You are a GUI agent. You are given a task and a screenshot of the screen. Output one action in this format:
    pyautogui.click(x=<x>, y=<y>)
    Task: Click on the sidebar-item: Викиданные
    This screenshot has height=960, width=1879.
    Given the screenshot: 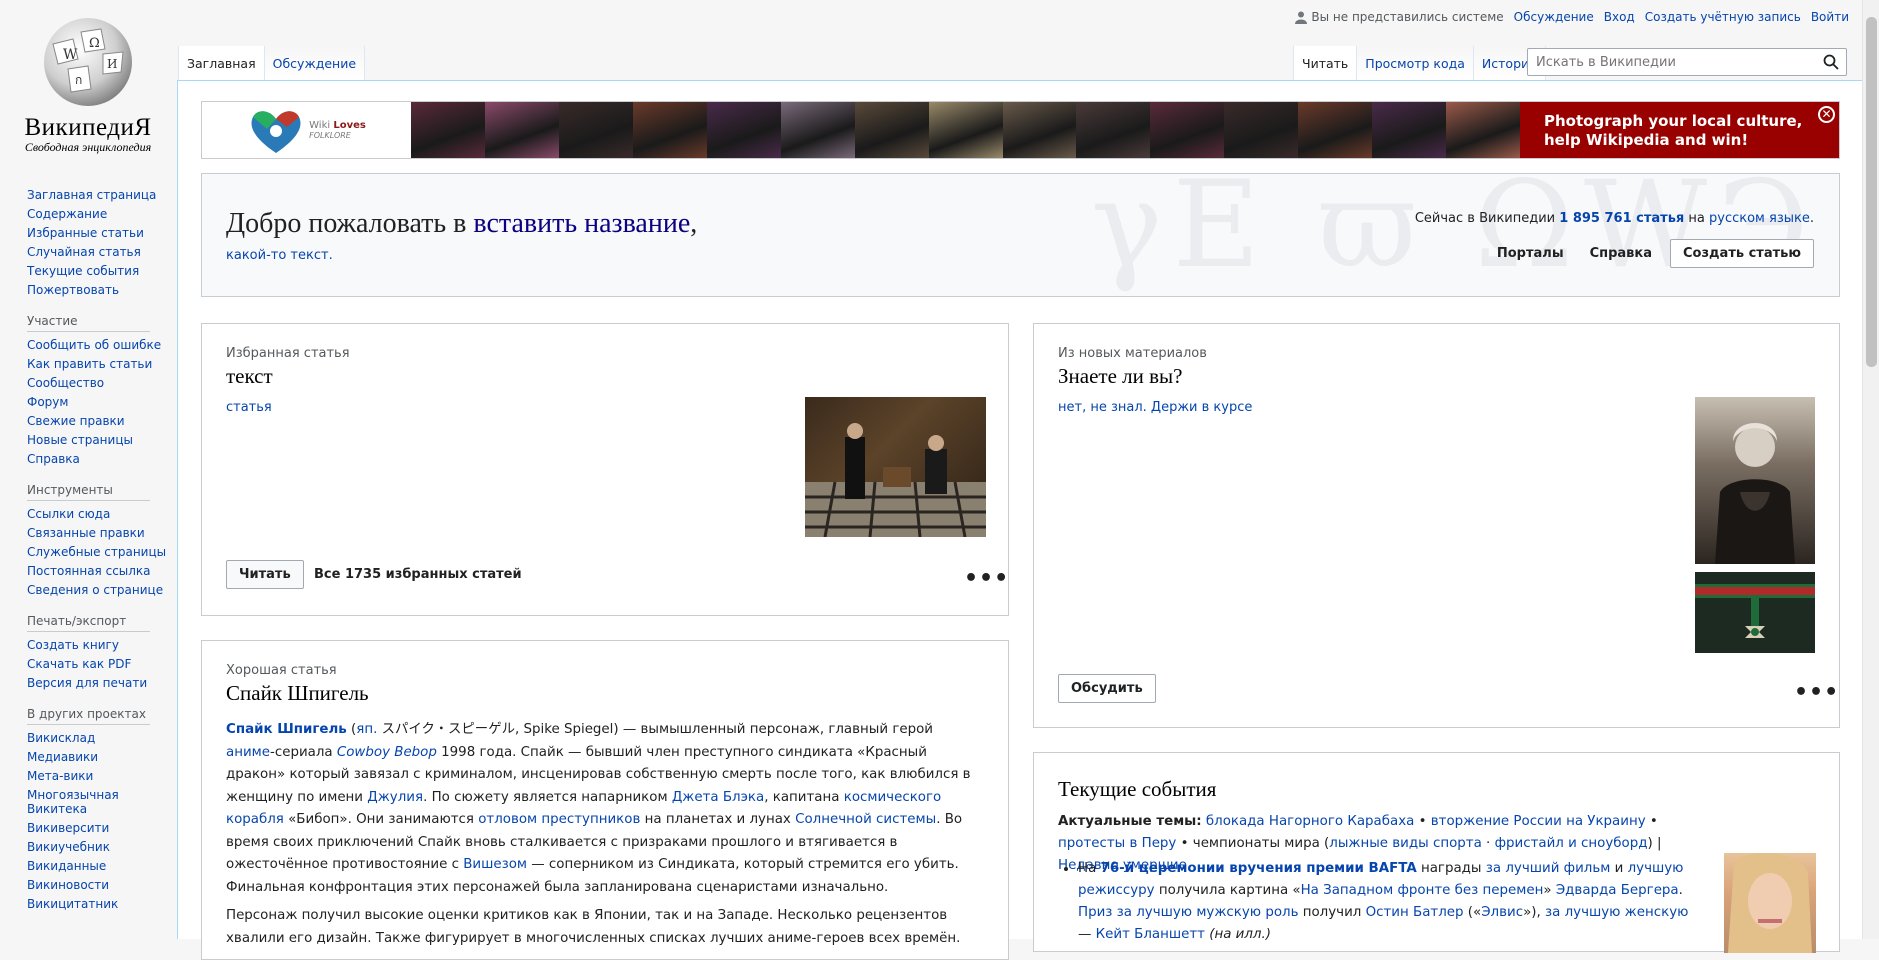 What is the action you would take?
    pyautogui.click(x=101, y=866)
    